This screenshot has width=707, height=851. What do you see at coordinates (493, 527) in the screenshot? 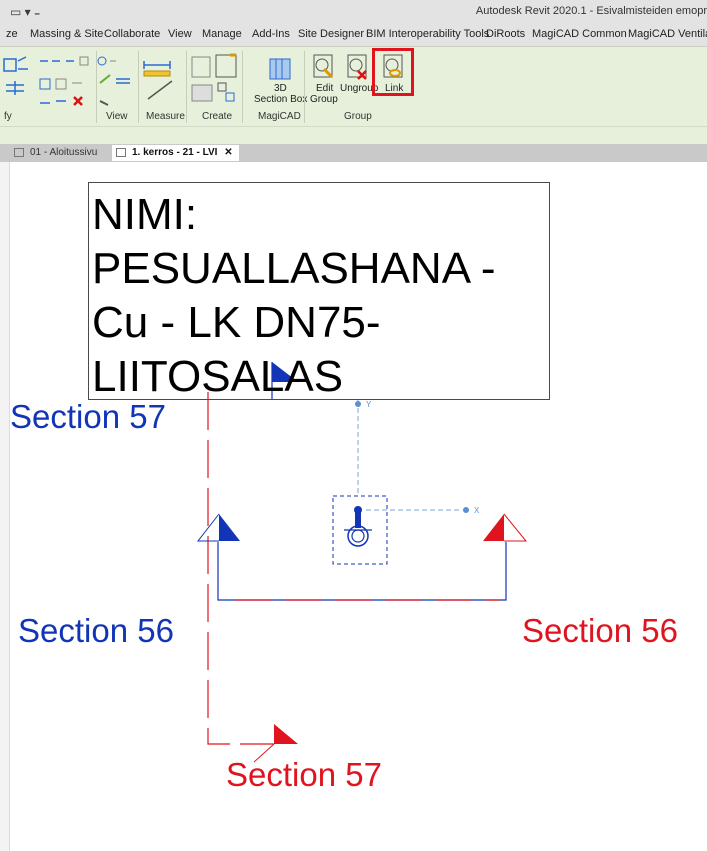
I see `section-marker-56-right` at bounding box center [493, 527].